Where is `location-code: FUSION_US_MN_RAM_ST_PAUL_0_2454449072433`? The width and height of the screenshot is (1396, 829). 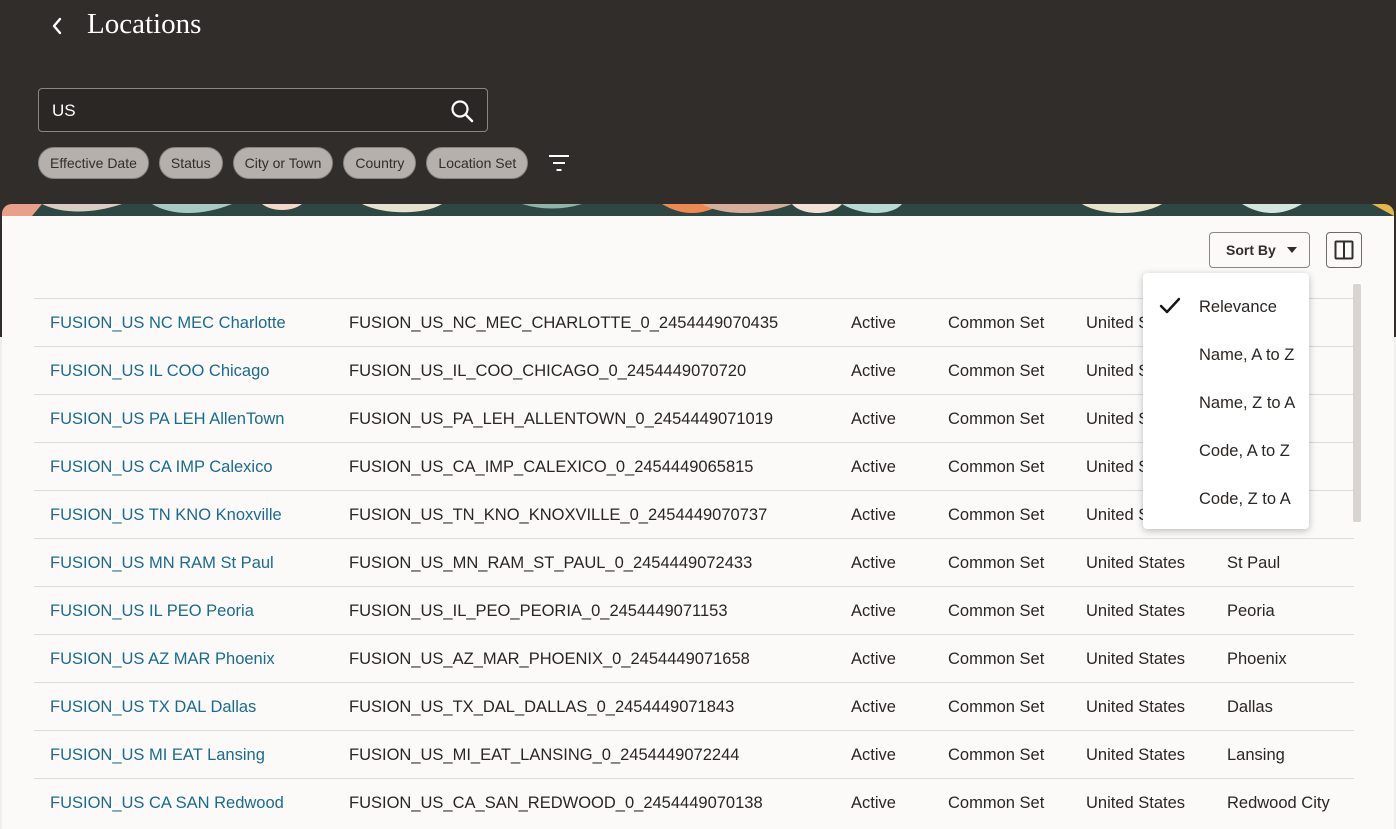
location-code: FUSION_US_MN_RAM_ST_PAUL_0_2454449072433 is located at coordinates (551, 563).